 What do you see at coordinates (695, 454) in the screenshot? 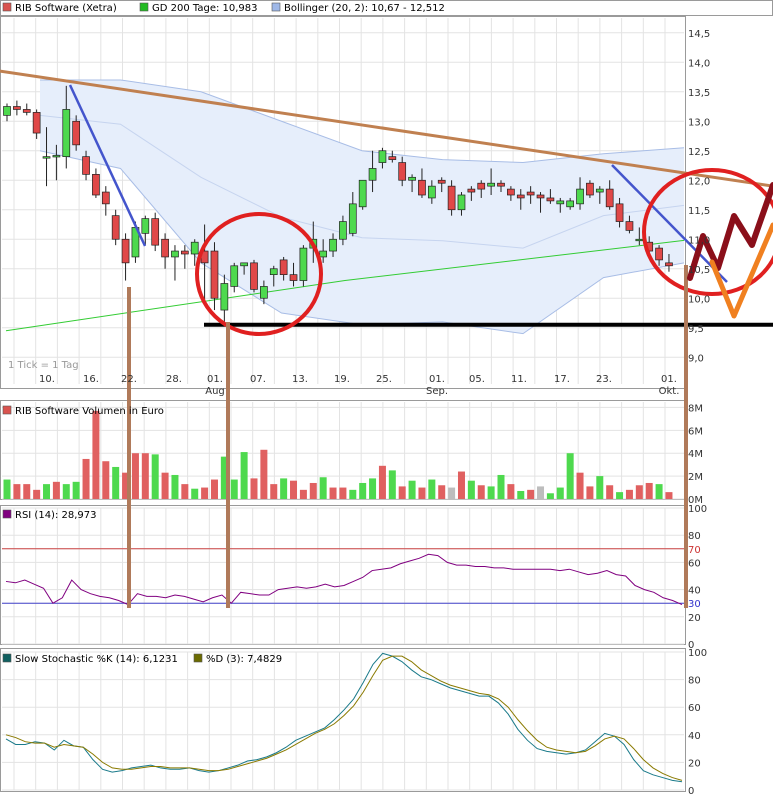
I see `volume-ytick-label: 4M` at bounding box center [695, 454].